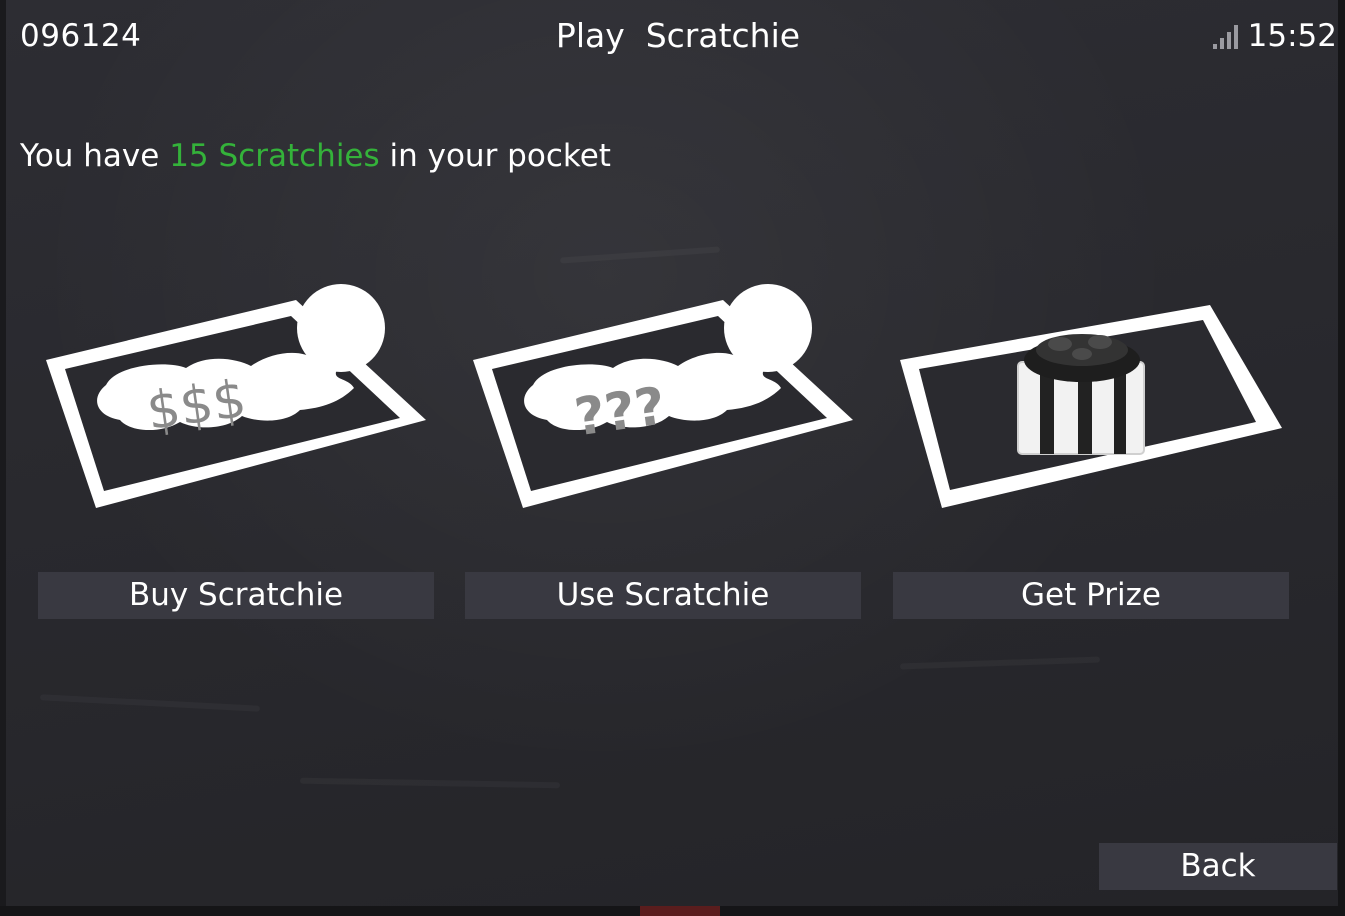  I want to click on use-scratchie-illustration: ???, so click(663, 405).